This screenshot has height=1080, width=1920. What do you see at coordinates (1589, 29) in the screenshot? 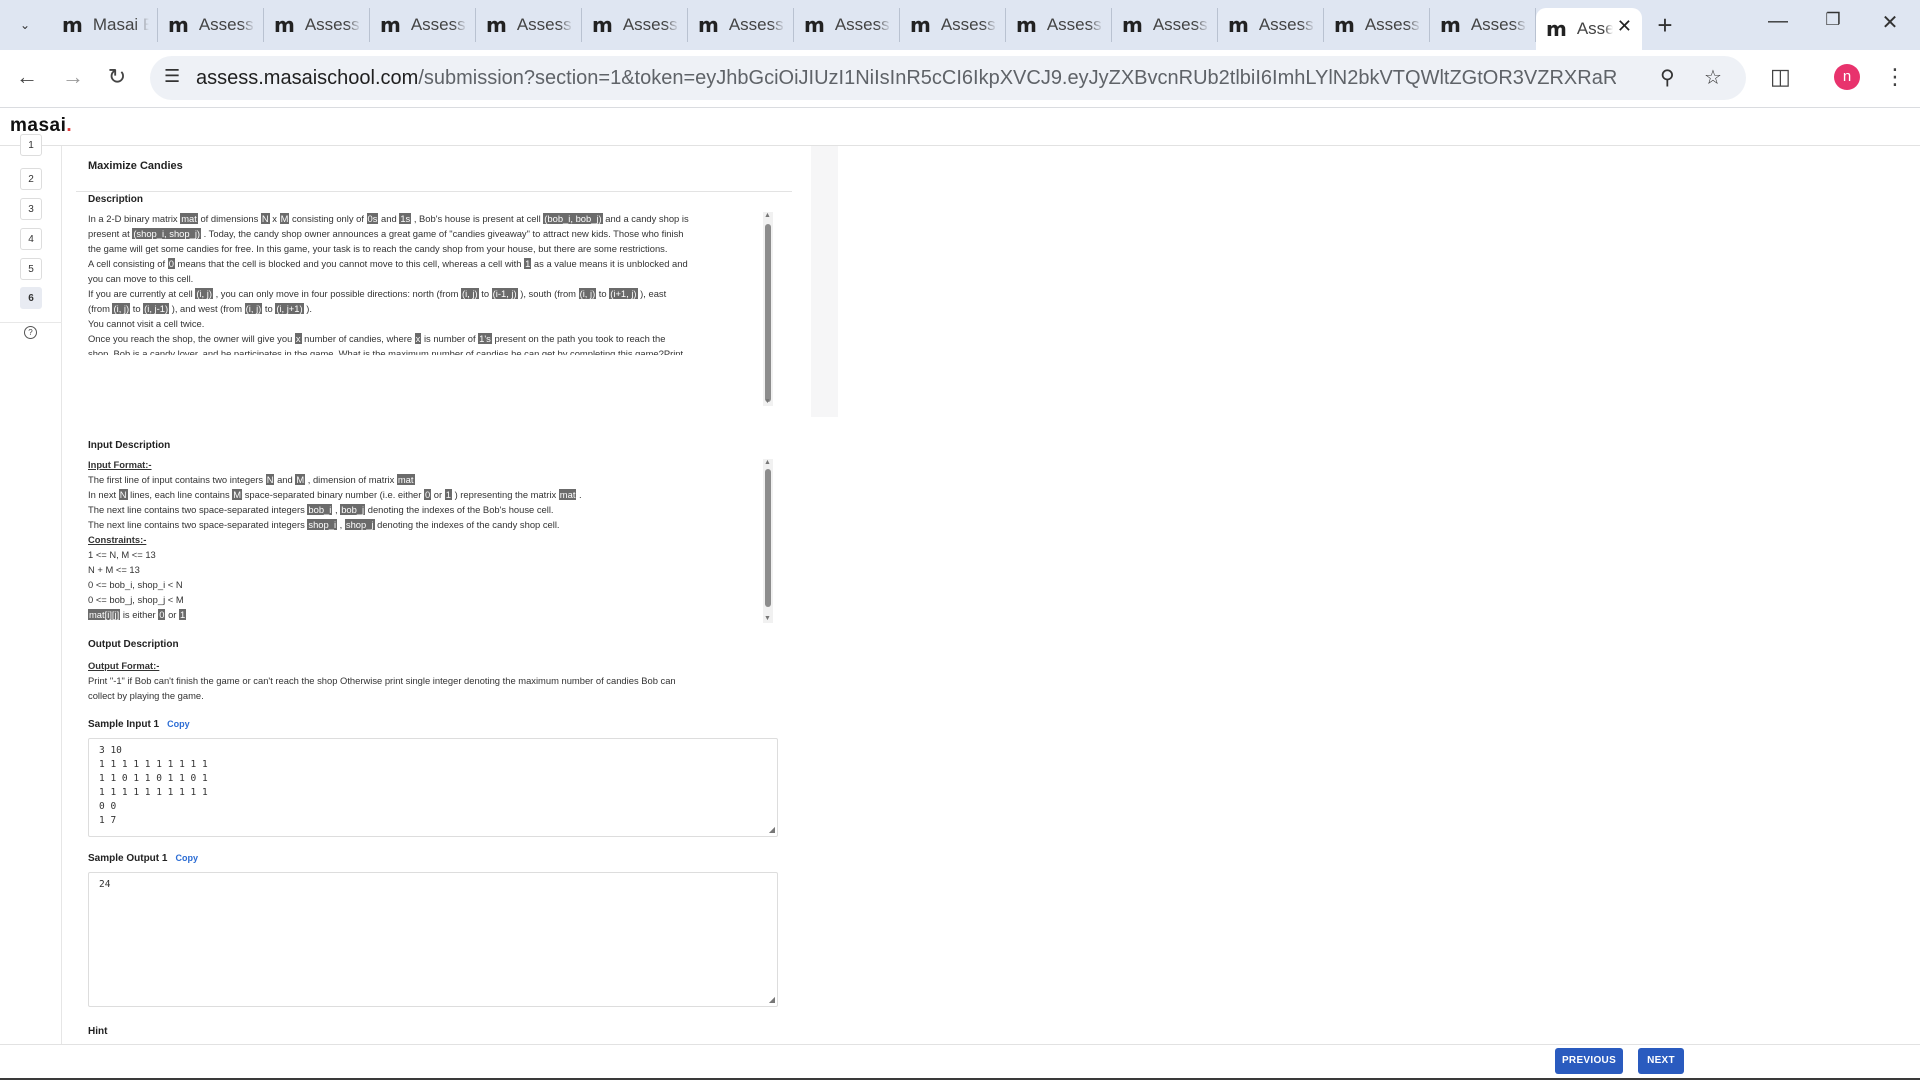
I see `browser-tab-active: m Asses✕` at bounding box center [1589, 29].